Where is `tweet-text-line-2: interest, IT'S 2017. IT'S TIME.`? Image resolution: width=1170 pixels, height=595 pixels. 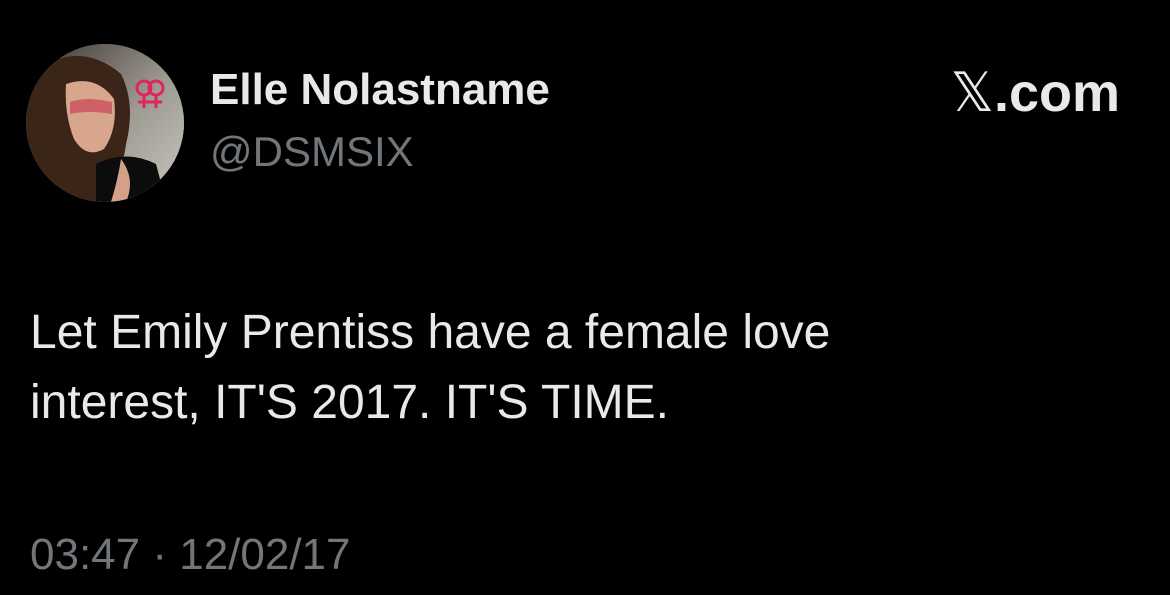 tweet-text-line-2: interest, IT'S 2017. IT'S TIME. is located at coordinates (349, 402).